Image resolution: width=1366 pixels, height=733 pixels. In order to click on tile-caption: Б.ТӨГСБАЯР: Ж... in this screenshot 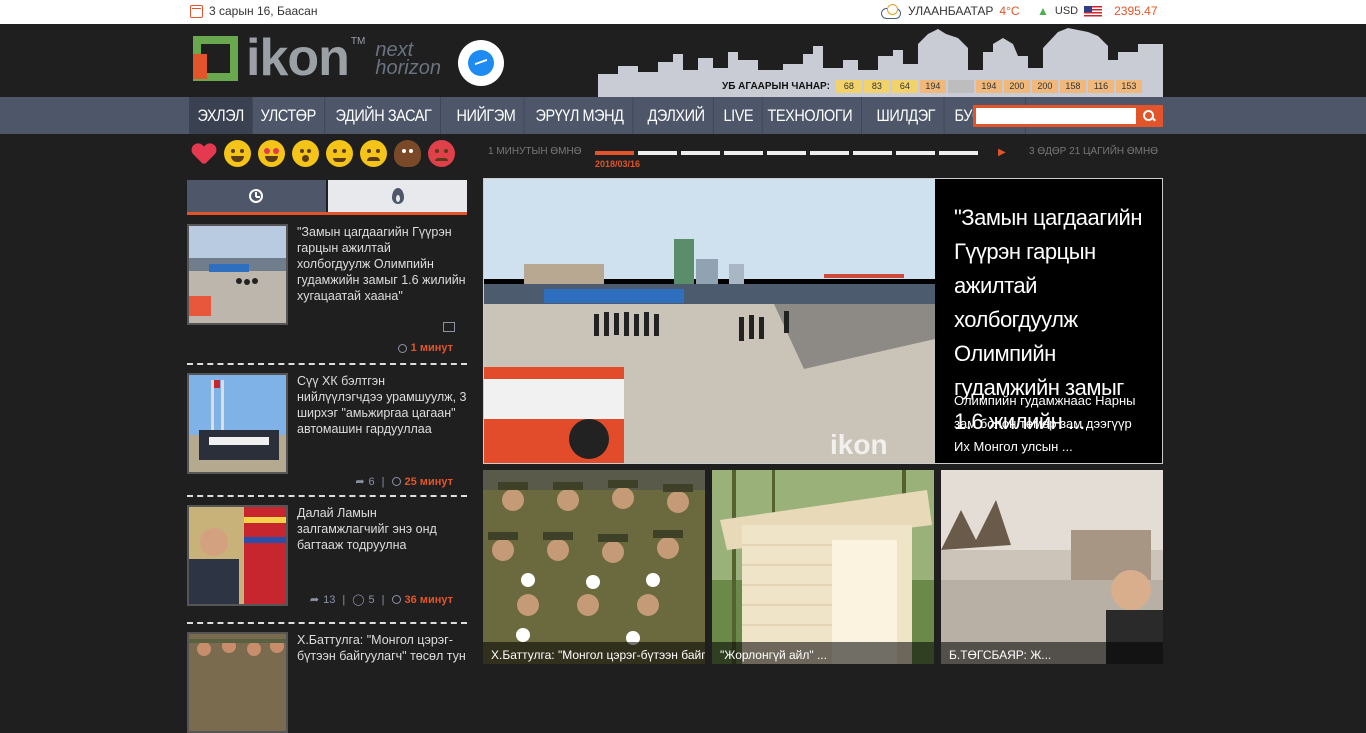, I will do `click(1052, 653)`.